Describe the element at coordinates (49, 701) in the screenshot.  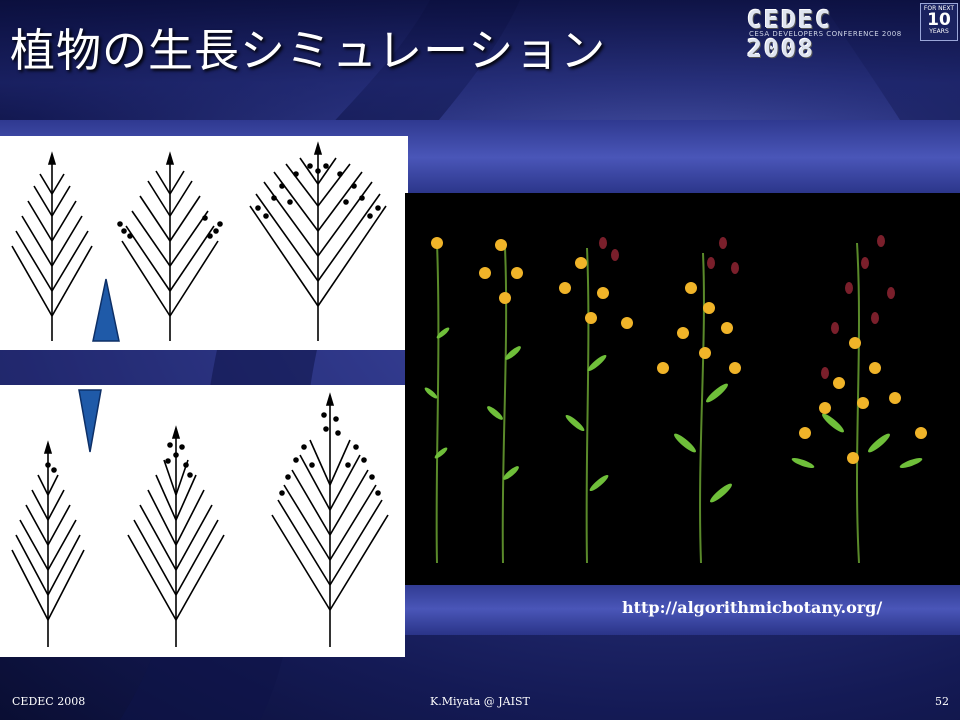
I see `footer-event: CEDEC 2008` at that location.